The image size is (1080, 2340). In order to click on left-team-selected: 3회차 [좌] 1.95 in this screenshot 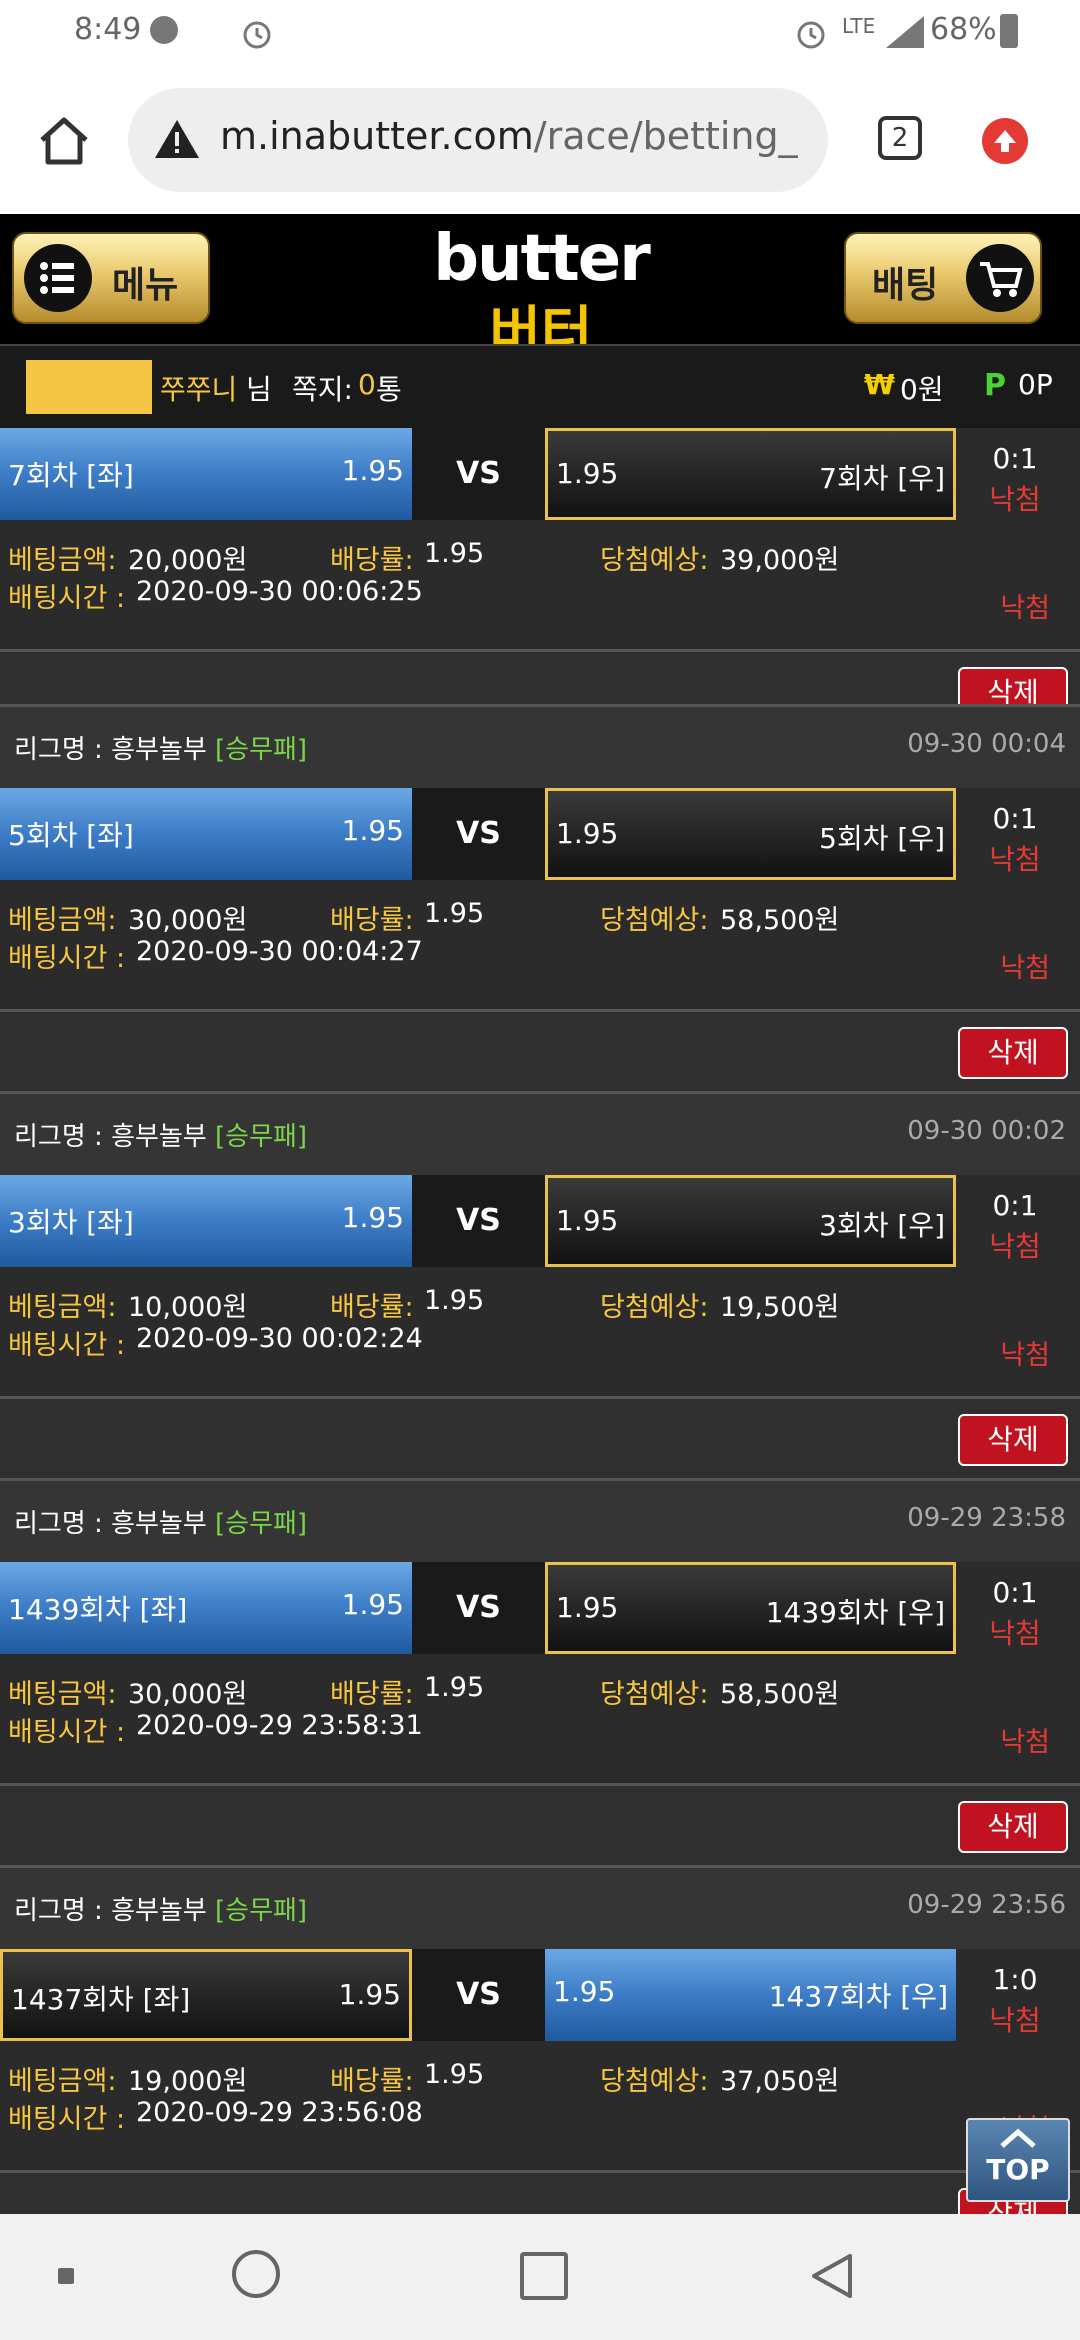, I will do `click(206, 1221)`.